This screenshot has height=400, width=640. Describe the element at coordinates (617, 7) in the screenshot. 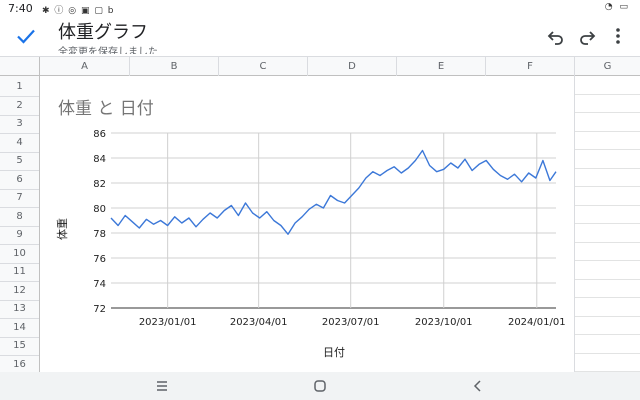

I see `system-icons: ◔ ▭` at that location.